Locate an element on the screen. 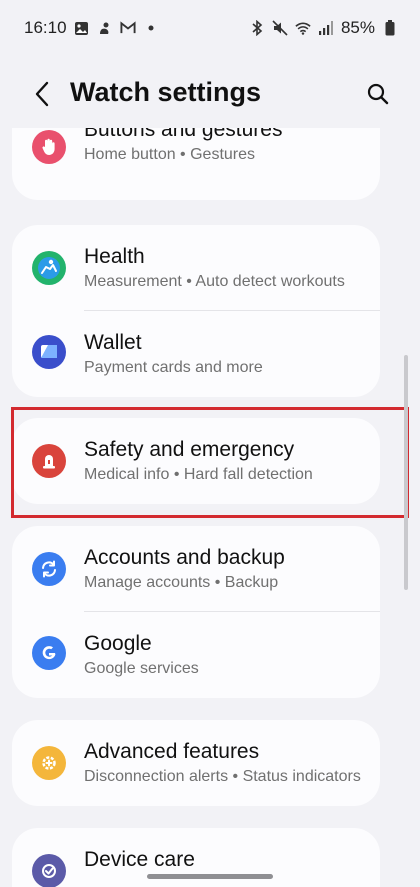 This screenshot has height=887, width=420. wallet-icon is located at coordinates (49, 352).